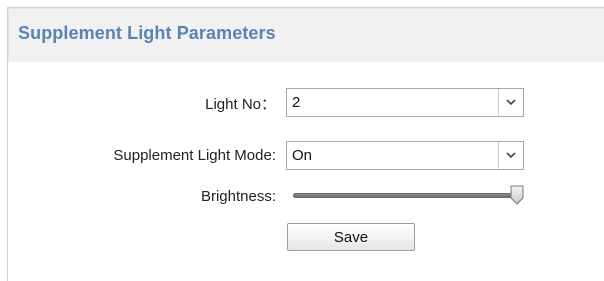 The height and width of the screenshot is (281, 604). What do you see at coordinates (407, 195) in the screenshot?
I see `brightness-slider-track` at bounding box center [407, 195].